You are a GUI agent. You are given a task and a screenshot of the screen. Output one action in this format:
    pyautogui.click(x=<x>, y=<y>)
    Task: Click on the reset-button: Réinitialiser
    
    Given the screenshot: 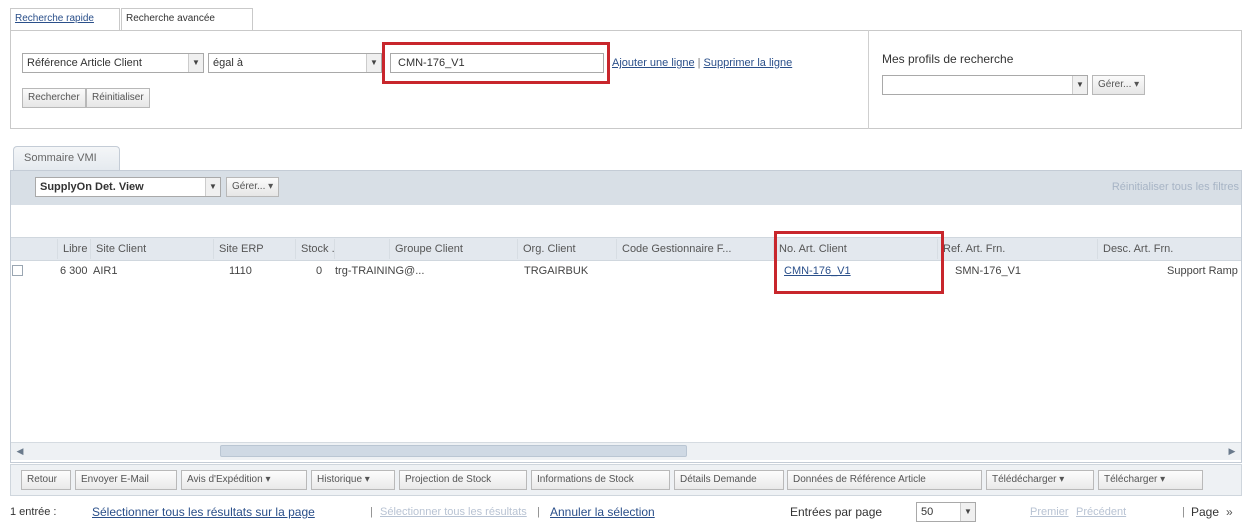 What is the action you would take?
    pyautogui.click(x=118, y=98)
    